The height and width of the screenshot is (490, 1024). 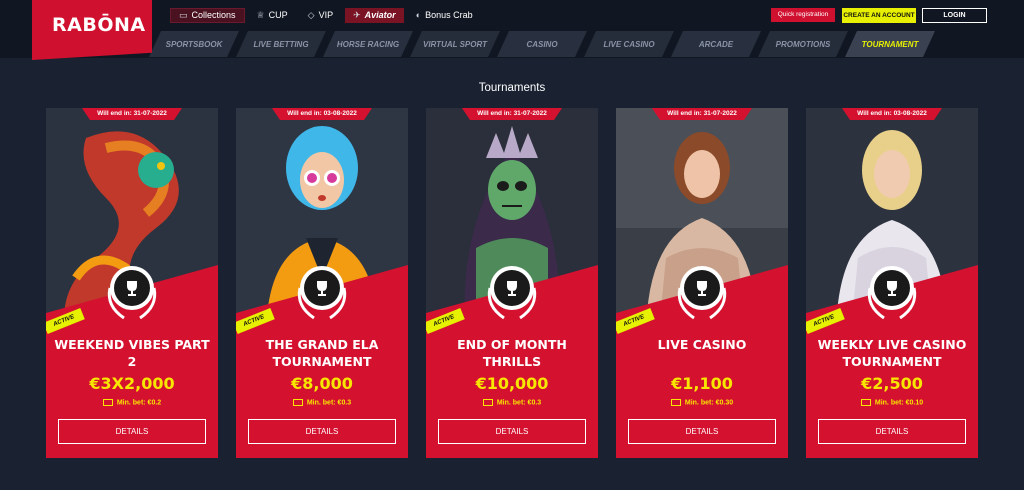 I want to click on min-bet-text: Min. bet: €0.10, so click(x=899, y=403).